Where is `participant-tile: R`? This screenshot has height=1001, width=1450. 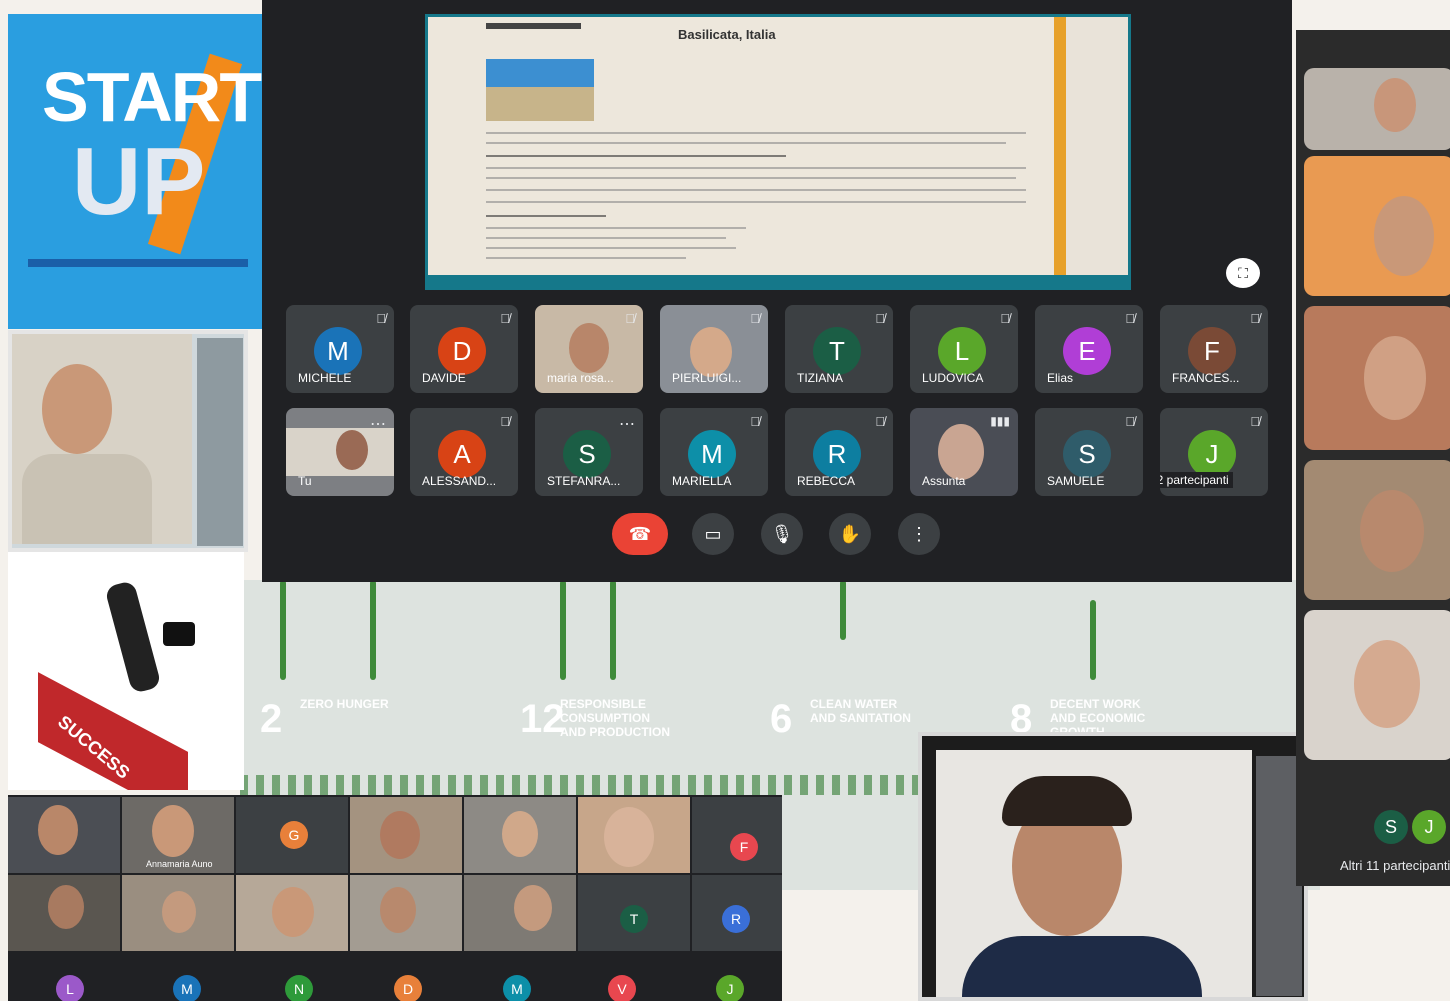 participant-tile: R is located at coordinates (737, 913).